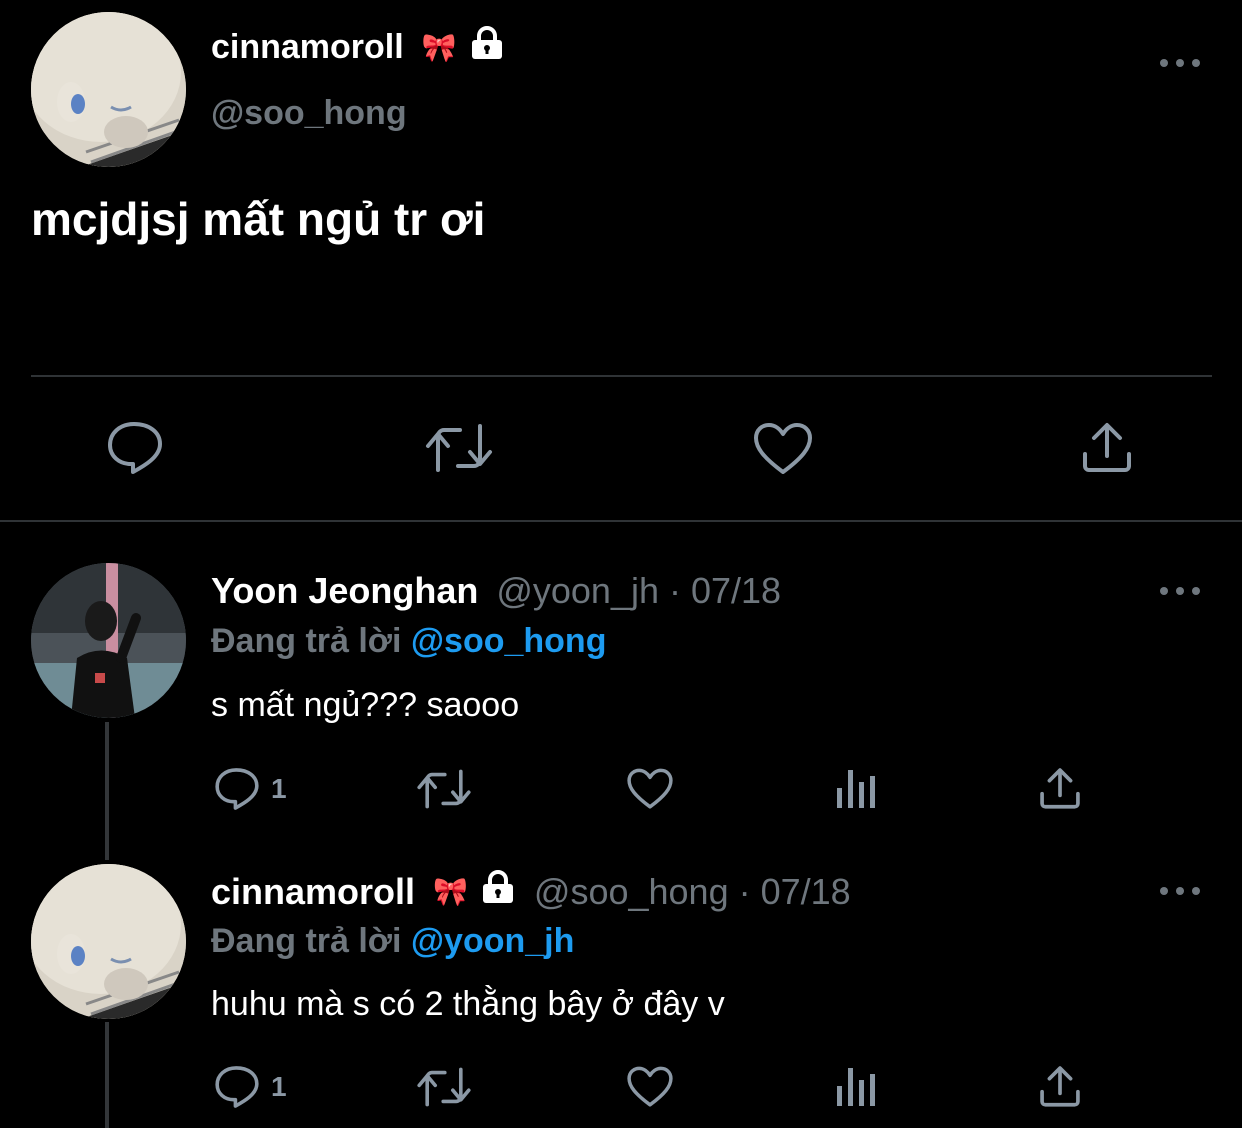 This screenshot has width=1242, height=1128. What do you see at coordinates (468, 1004) in the screenshot?
I see `reply-text: huhu mà s có 2 thằng bây ở đây v` at bounding box center [468, 1004].